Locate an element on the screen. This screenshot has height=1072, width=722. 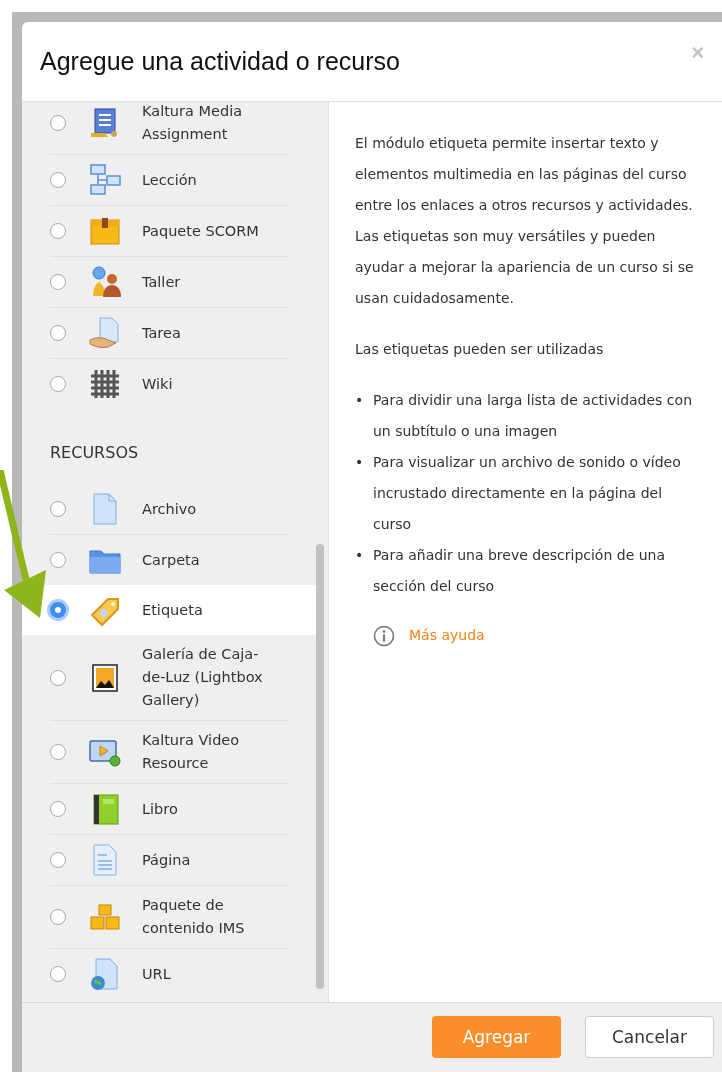
scrollbar-thumb is located at coordinates (320, 766).